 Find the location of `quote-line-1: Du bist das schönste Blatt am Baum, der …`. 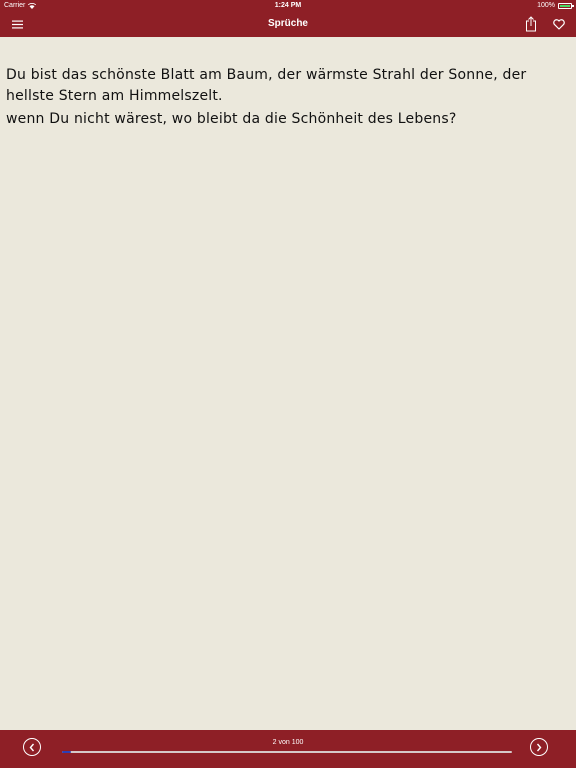

quote-line-1: Du bist das schönste Blatt am Baum, der … is located at coordinates (266, 85).